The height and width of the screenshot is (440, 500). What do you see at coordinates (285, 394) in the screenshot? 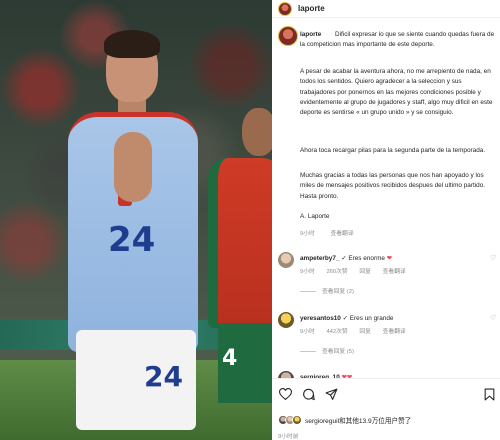
I see `like-heart-icon` at bounding box center [285, 394].